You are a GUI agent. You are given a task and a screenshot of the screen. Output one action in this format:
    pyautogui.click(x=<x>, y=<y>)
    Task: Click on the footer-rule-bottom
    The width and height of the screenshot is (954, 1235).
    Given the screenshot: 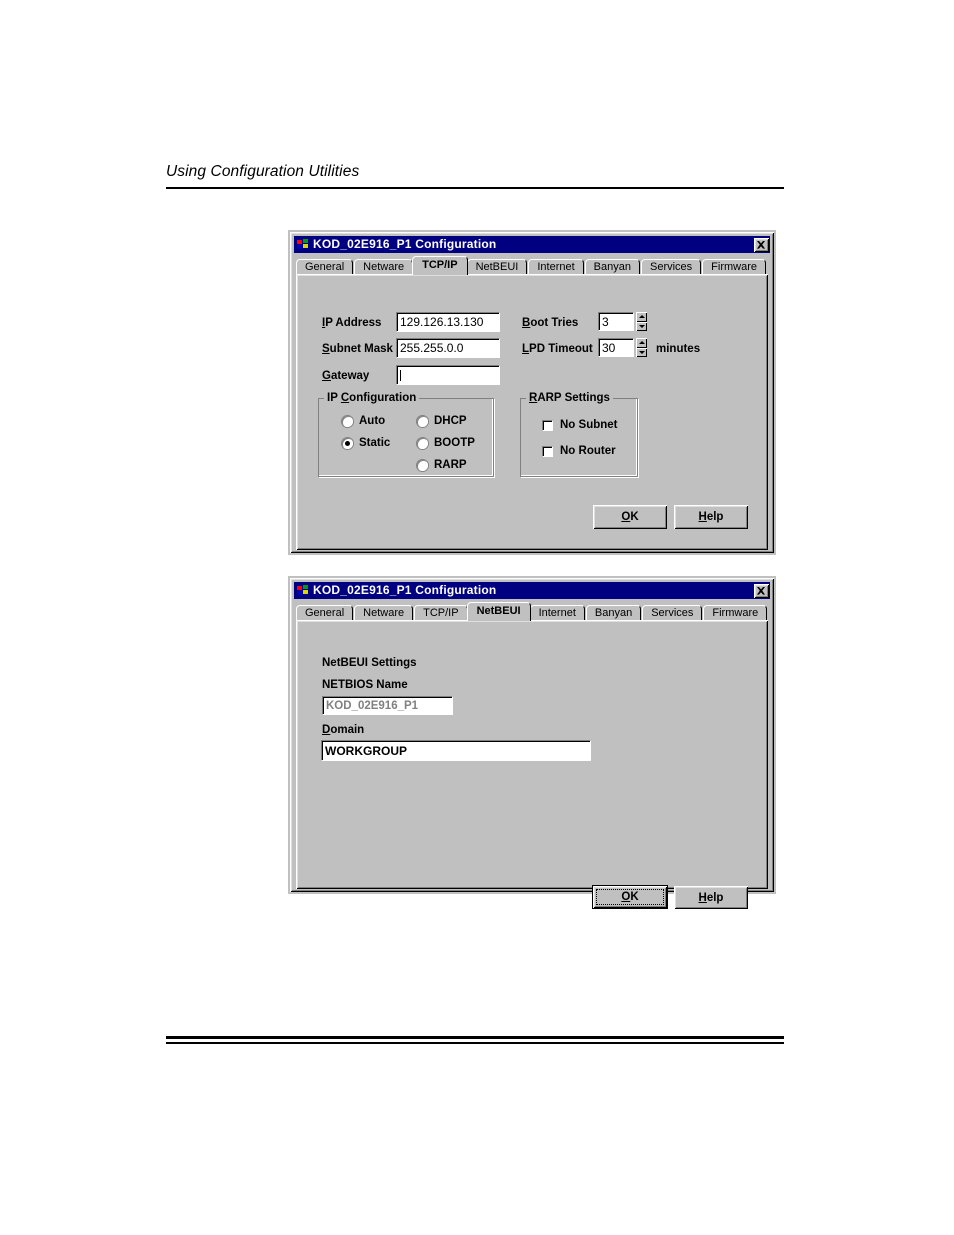 What is the action you would take?
    pyautogui.click(x=475, y=1043)
    